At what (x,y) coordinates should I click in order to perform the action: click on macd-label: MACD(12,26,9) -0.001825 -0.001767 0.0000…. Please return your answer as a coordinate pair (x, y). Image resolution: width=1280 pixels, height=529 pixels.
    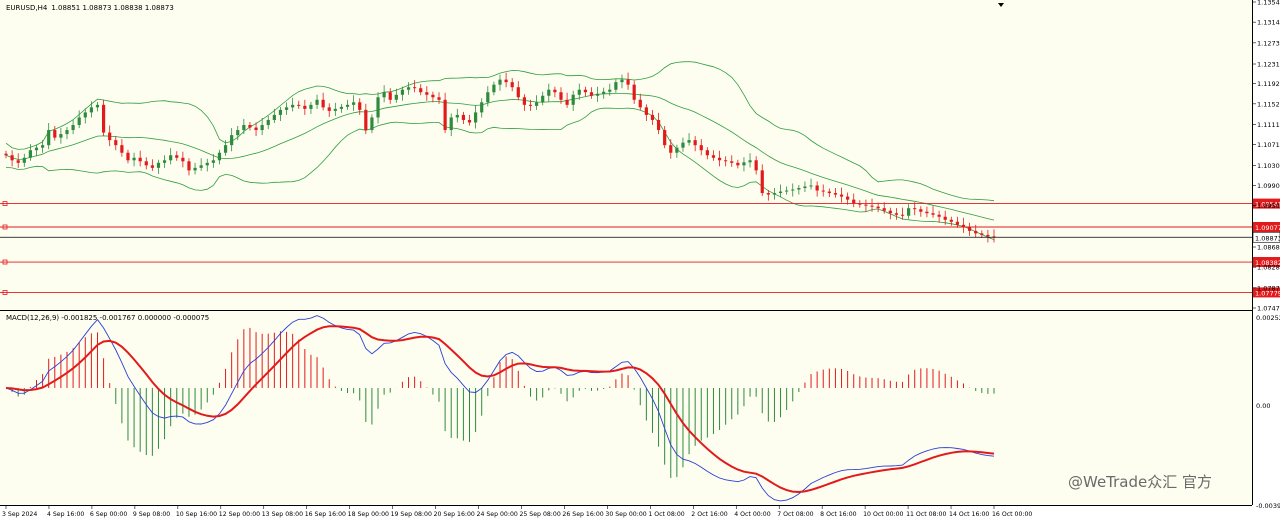
    Looking at the image, I should click on (107, 318).